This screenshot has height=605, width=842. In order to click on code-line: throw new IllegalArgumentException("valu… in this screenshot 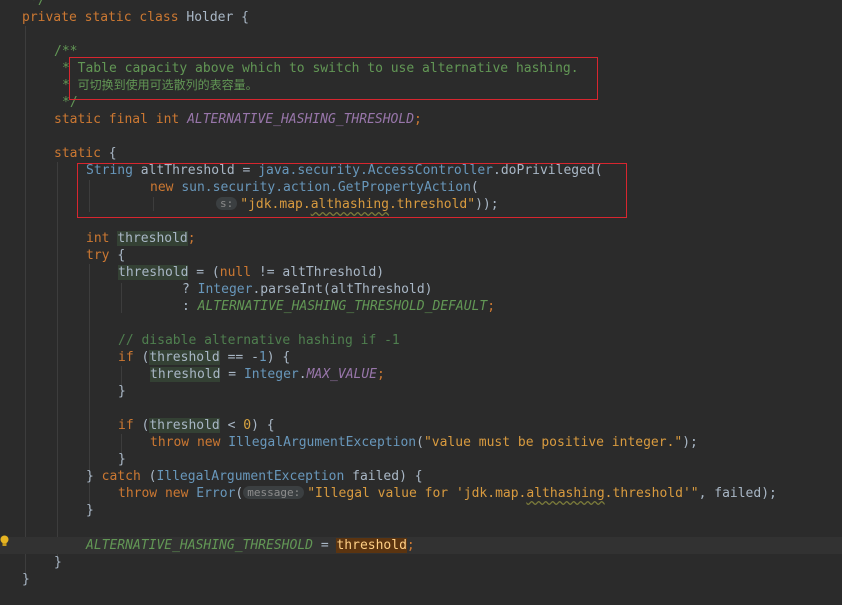, I will do `click(424, 442)`.